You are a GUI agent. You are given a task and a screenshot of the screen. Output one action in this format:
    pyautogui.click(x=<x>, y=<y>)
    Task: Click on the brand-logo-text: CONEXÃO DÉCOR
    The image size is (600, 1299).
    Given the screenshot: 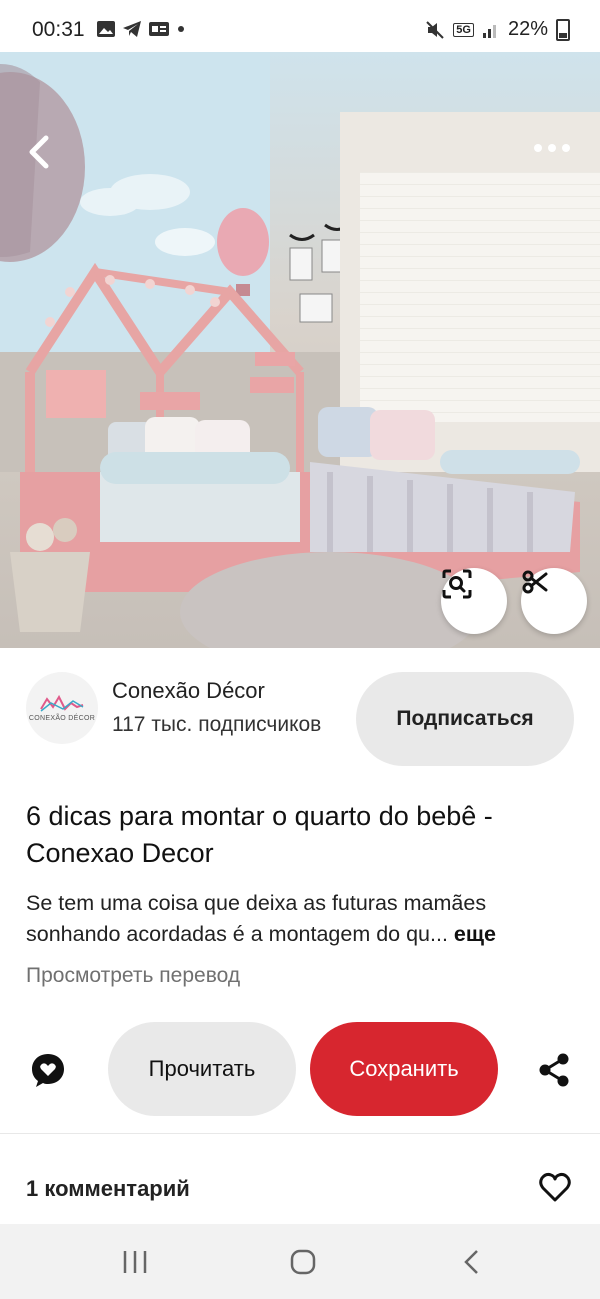 What is the action you would take?
    pyautogui.click(x=62, y=718)
    